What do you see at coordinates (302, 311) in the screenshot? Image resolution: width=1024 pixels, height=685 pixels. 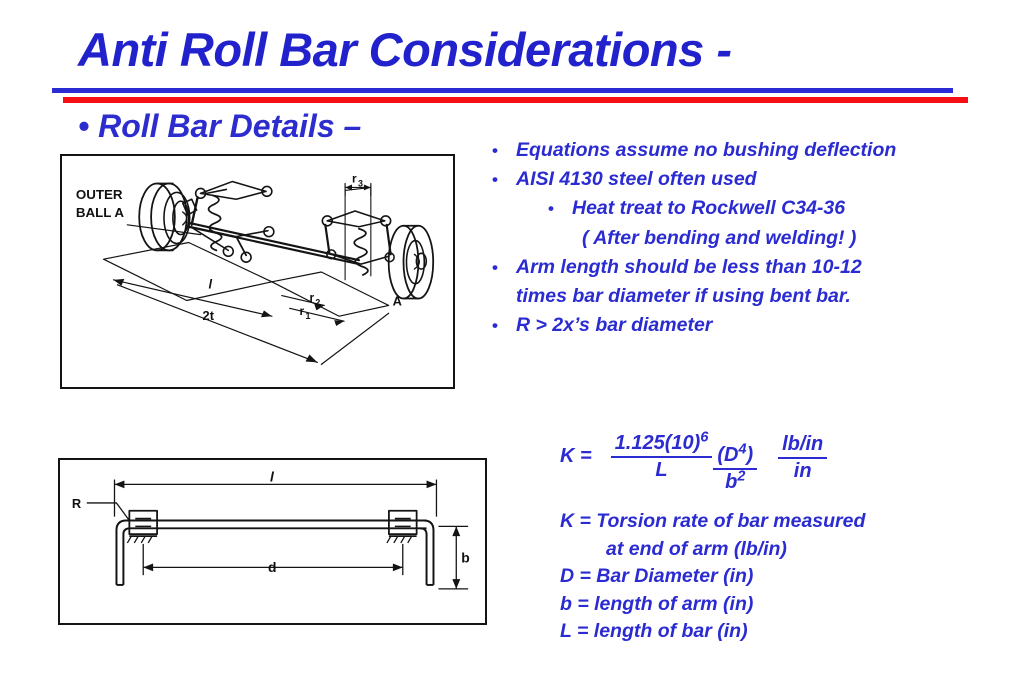 I see `dimension-label-r1: r` at bounding box center [302, 311].